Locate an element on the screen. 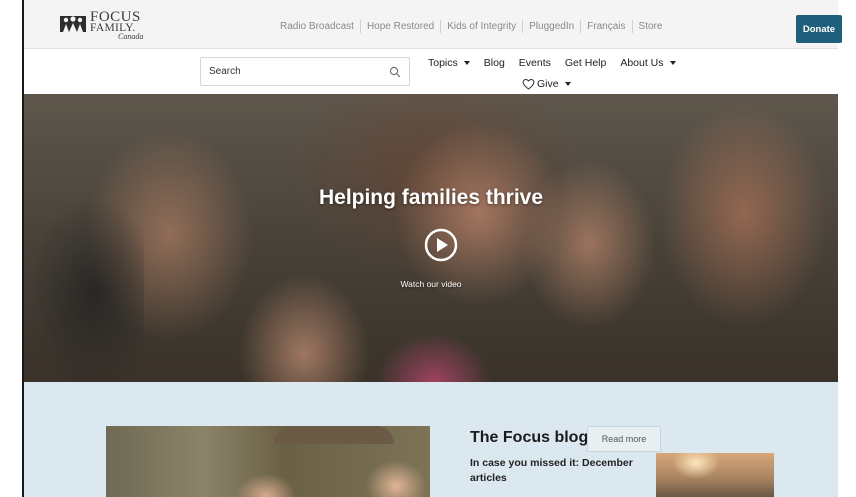 This screenshot has height=497, width=856. nav-get-help: Get Help is located at coordinates (585, 63).